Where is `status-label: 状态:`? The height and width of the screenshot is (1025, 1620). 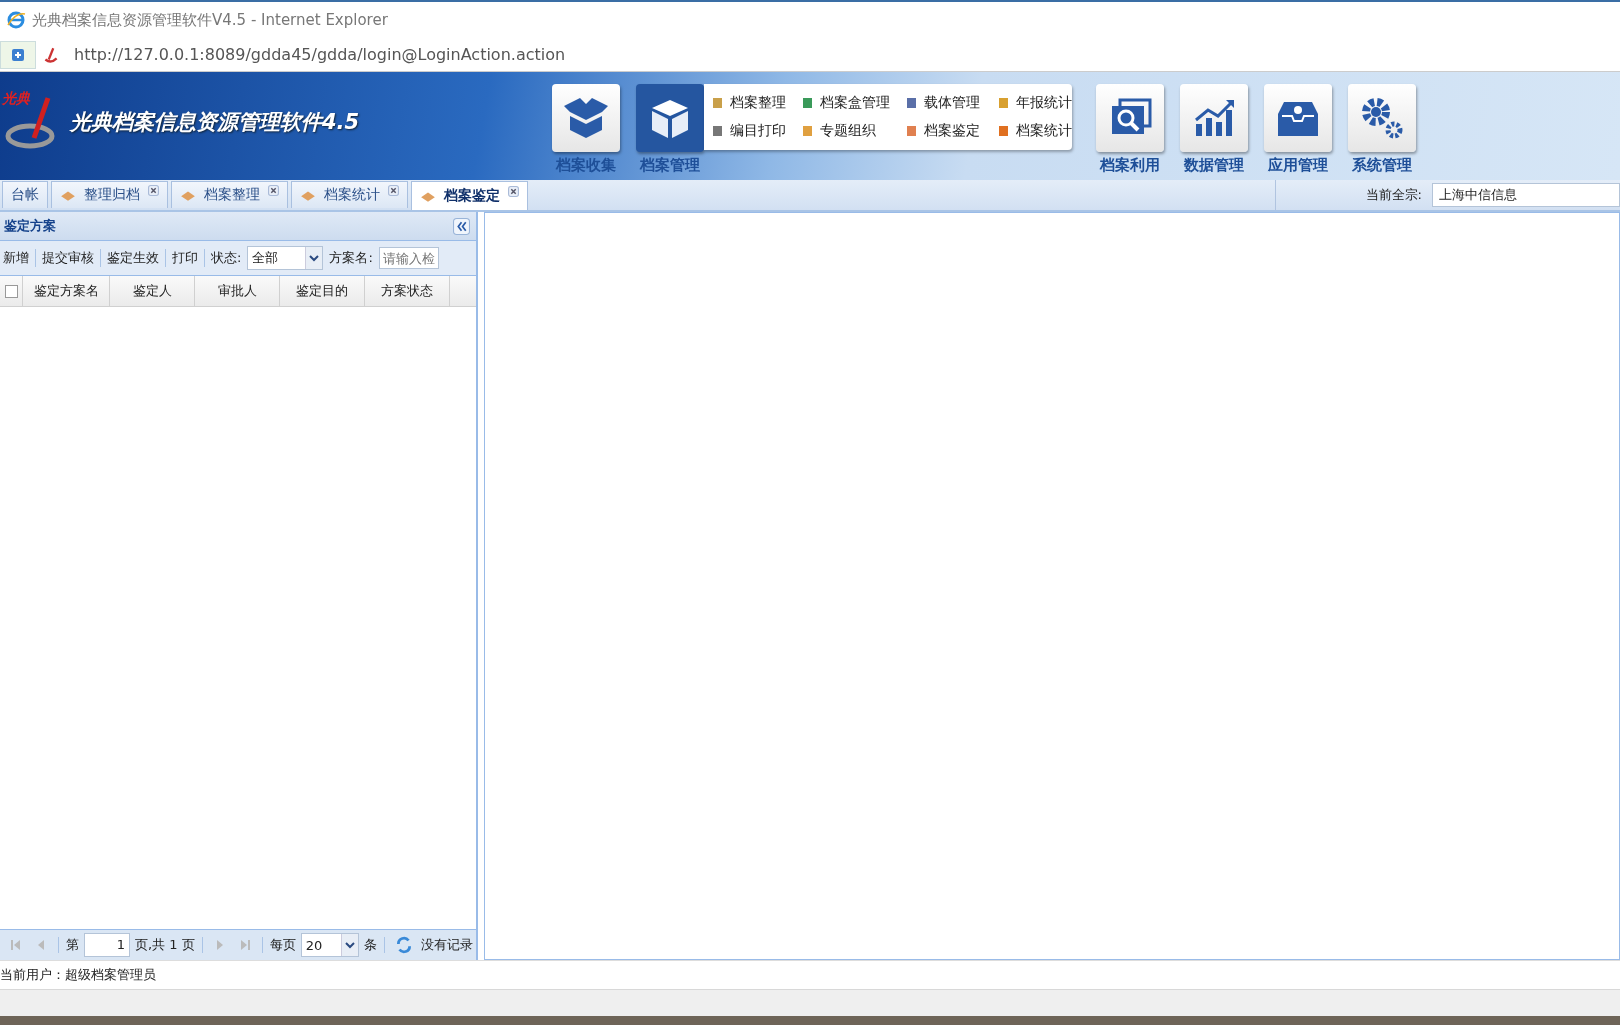 status-label: 状态: is located at coordinates (226, 258).